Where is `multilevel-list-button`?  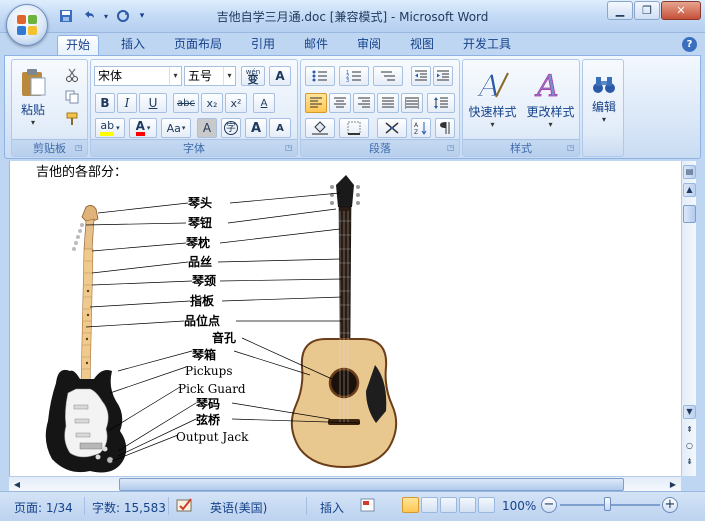
multilevel-list-button is located at coordinates (388, 76).